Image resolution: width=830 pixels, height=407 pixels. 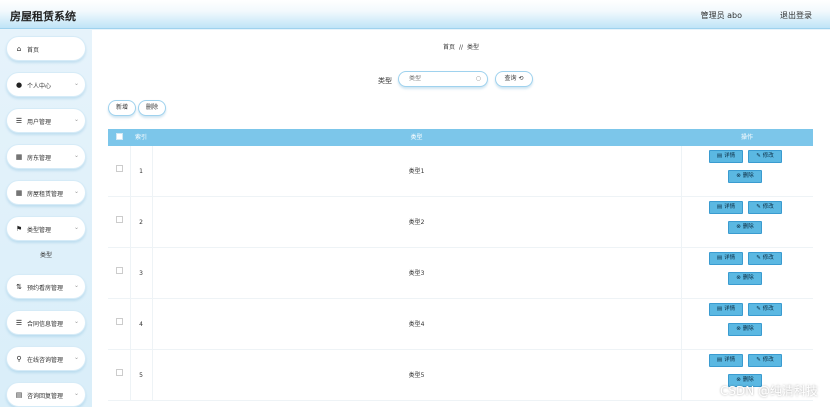 I want to click on sidebar-item-label: 合同信息管理, so click(x=45, y=324).